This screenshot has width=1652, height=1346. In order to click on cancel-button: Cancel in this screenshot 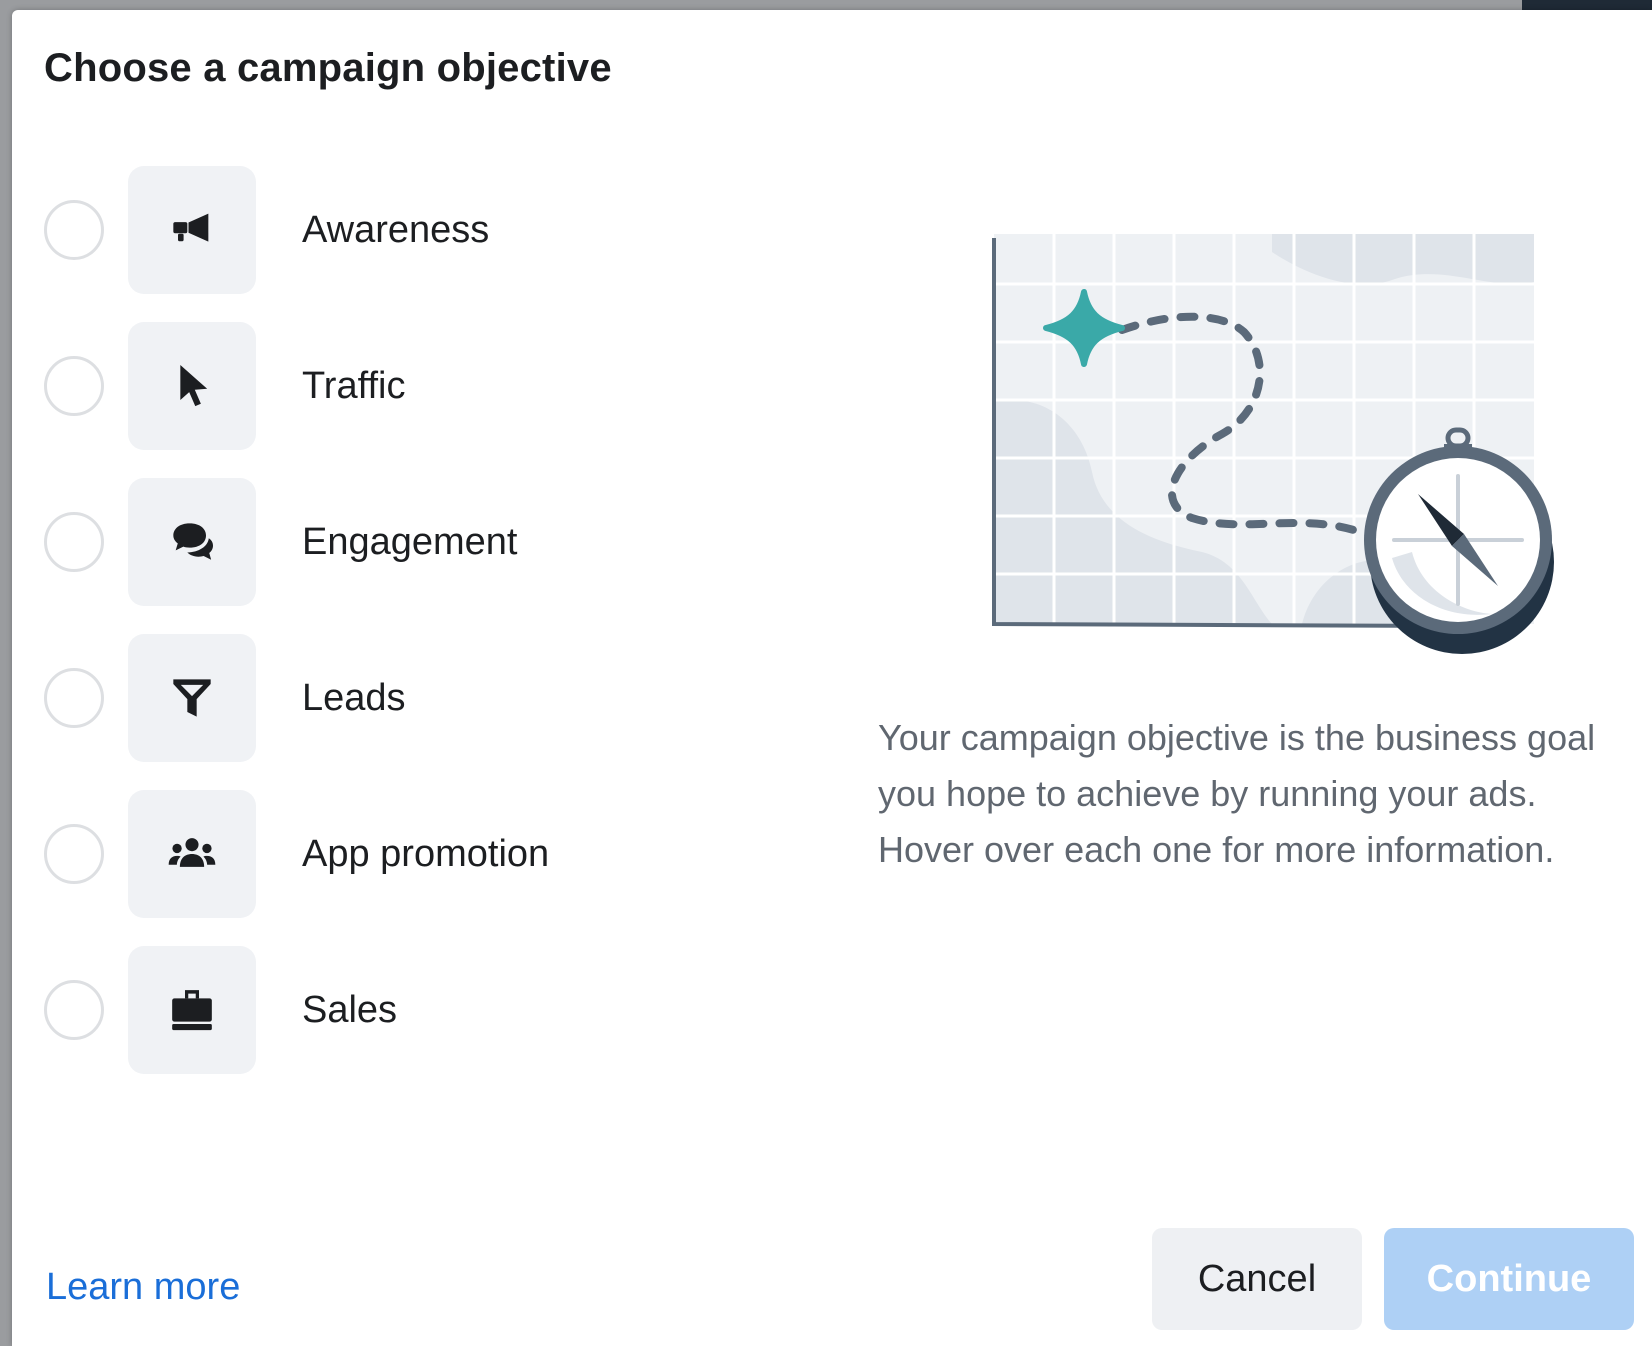, I will do `click(1257, 1279)`.